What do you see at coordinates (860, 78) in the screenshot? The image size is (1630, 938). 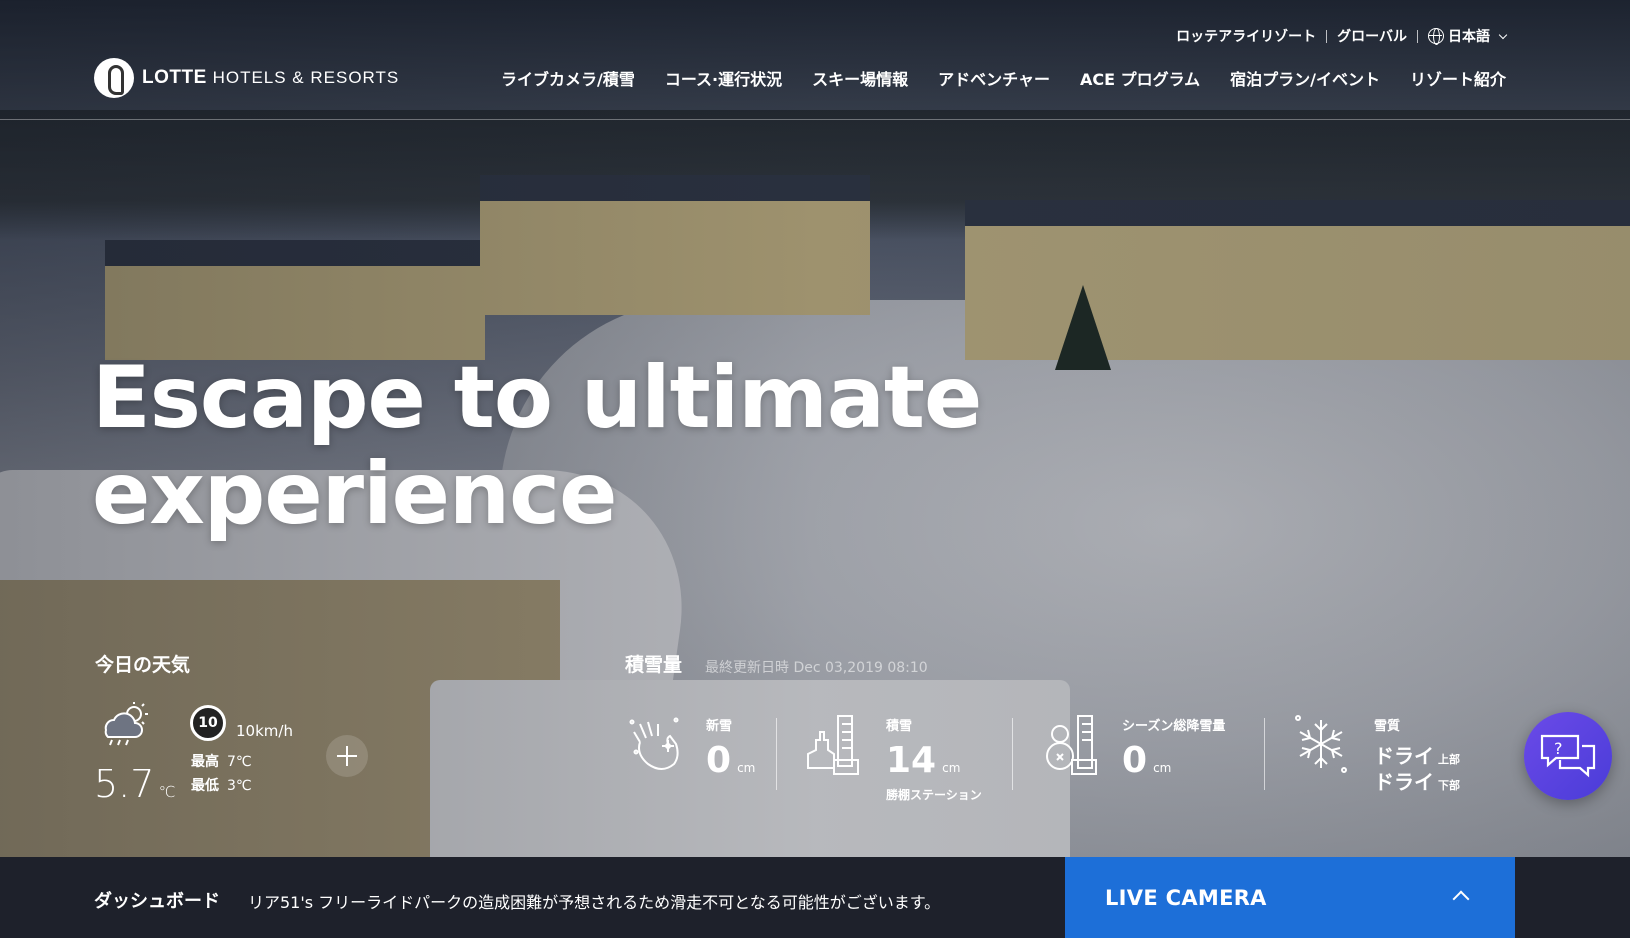 I see `nav-item-ski-info: スキー場情報` at bounding box center [860, 78].